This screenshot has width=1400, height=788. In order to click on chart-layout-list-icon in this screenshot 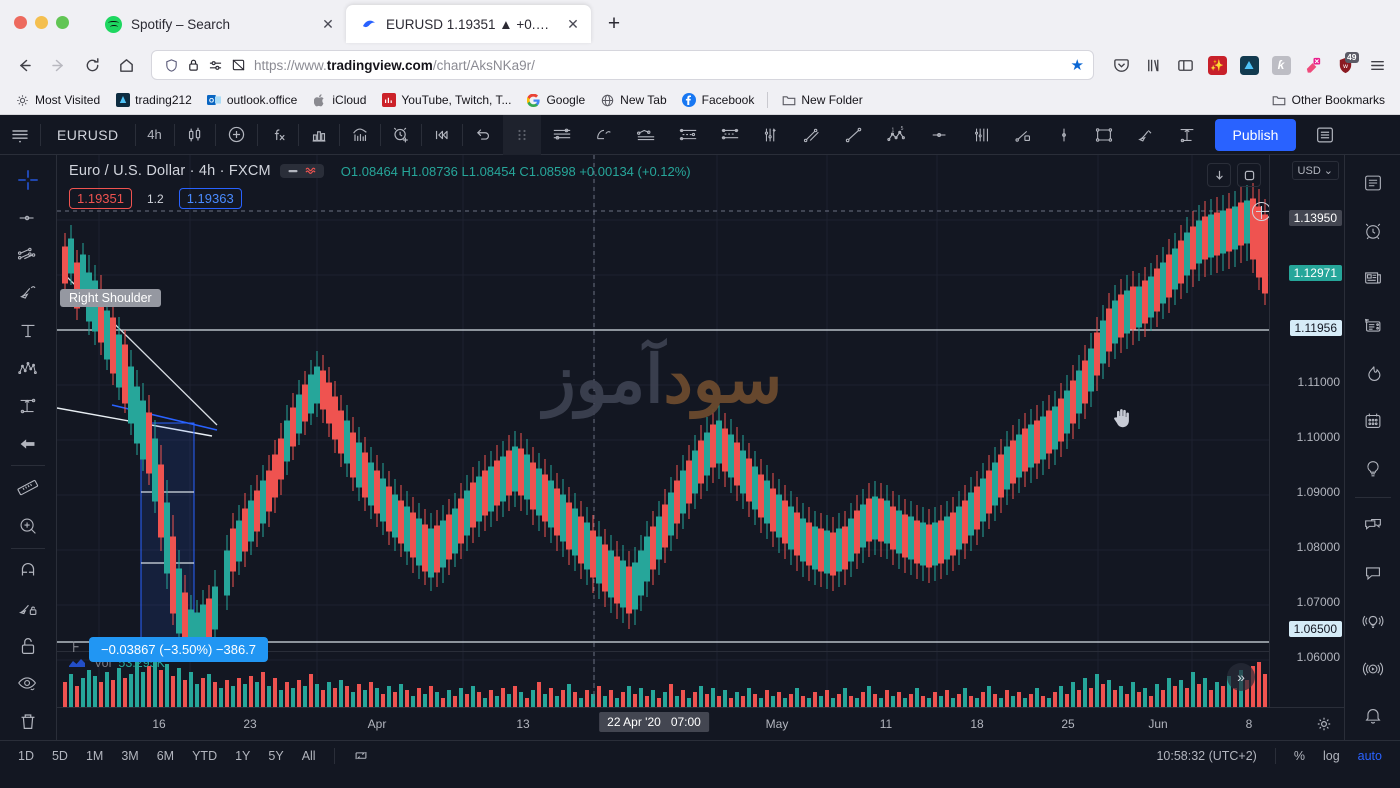, I will do `click(1325, 135)`.